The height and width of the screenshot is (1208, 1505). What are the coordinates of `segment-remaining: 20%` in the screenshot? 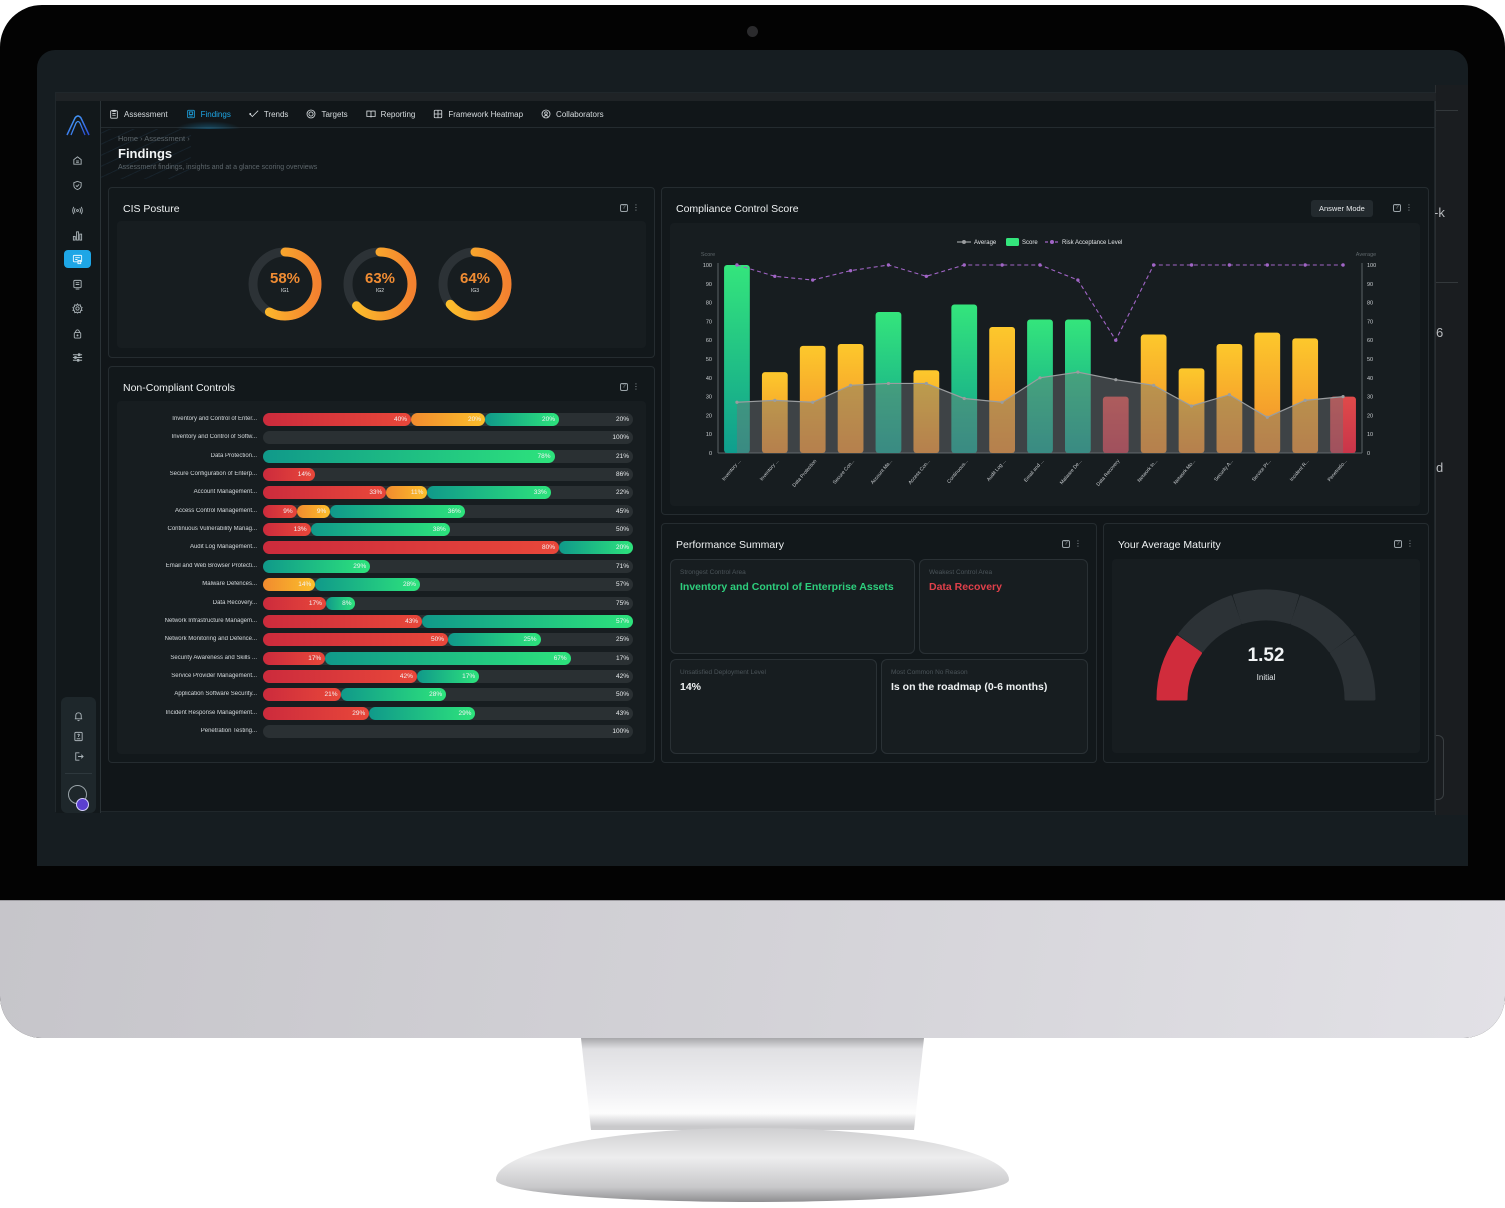 It's located at (596, 419).